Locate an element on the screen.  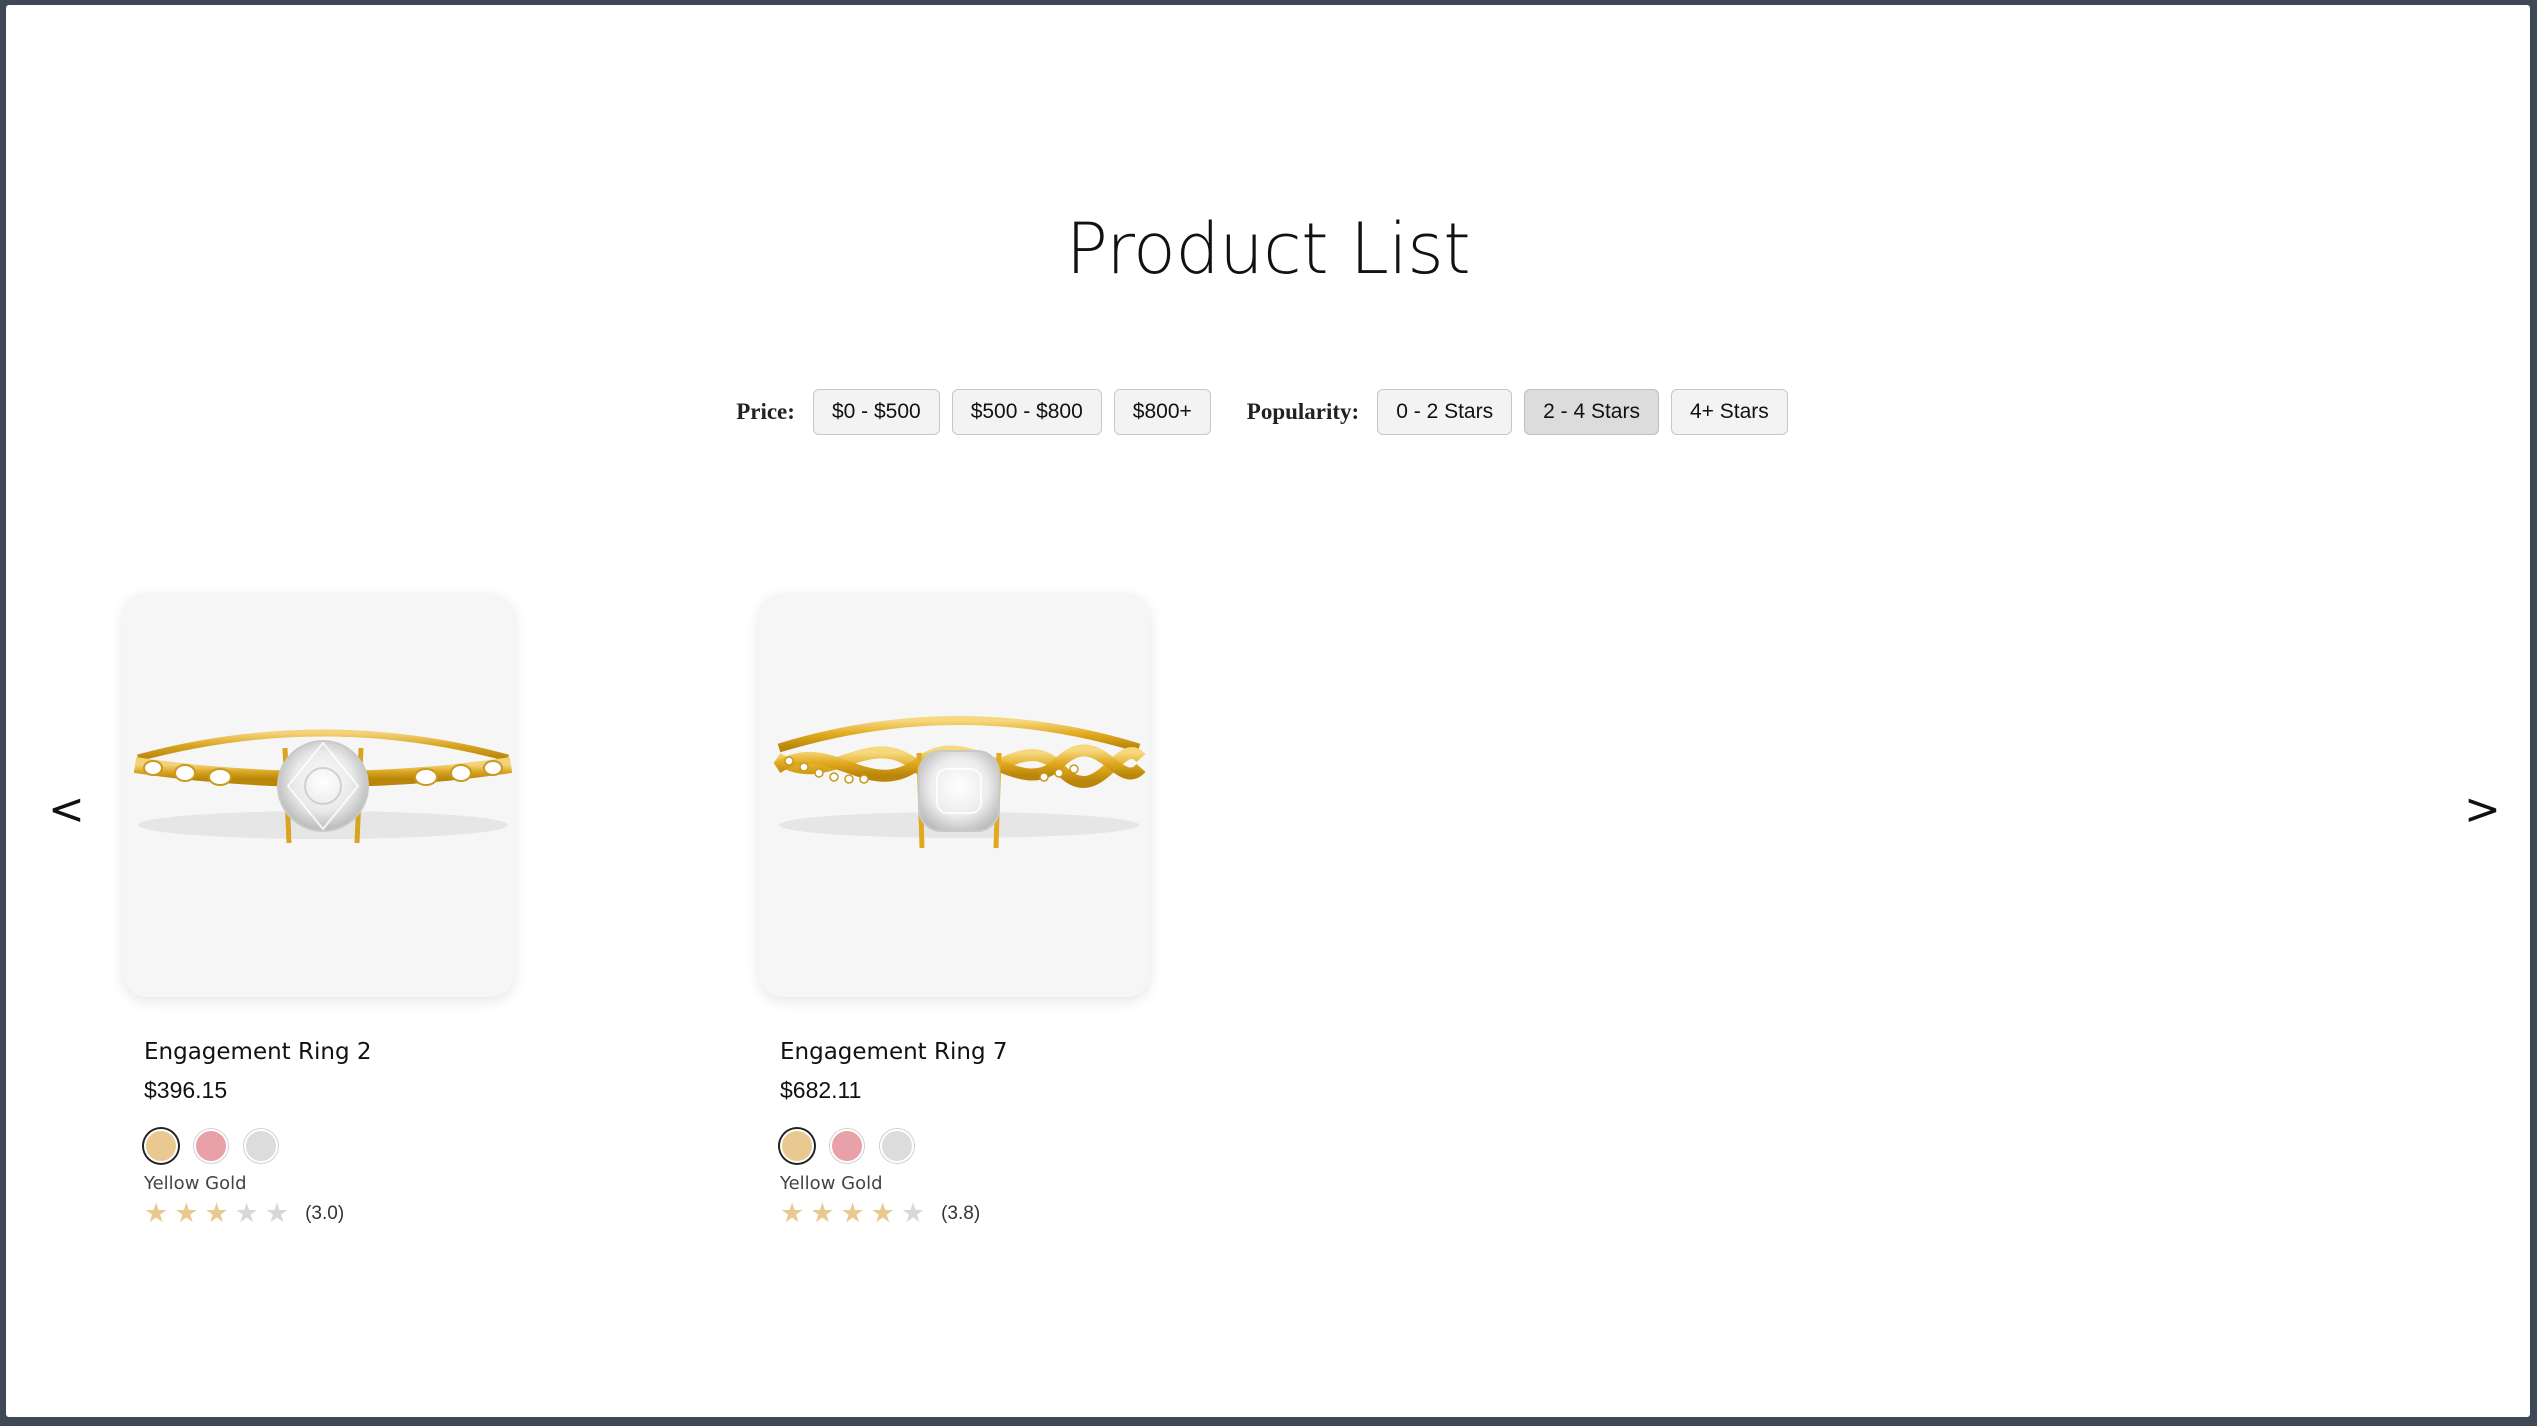
popularity-filter-0-2-button: 0 - 2 Stars is located at coordinates (1445, 412).